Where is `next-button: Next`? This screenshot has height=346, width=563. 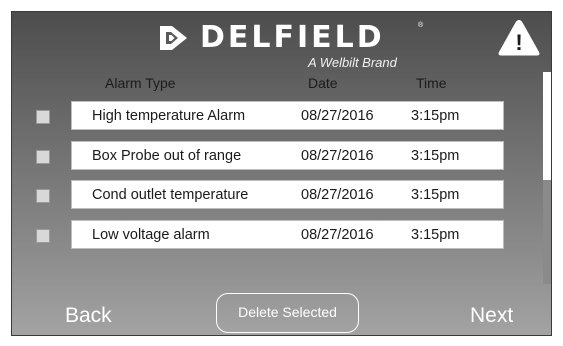
next-button: Next is located at coordinates (491, 316).